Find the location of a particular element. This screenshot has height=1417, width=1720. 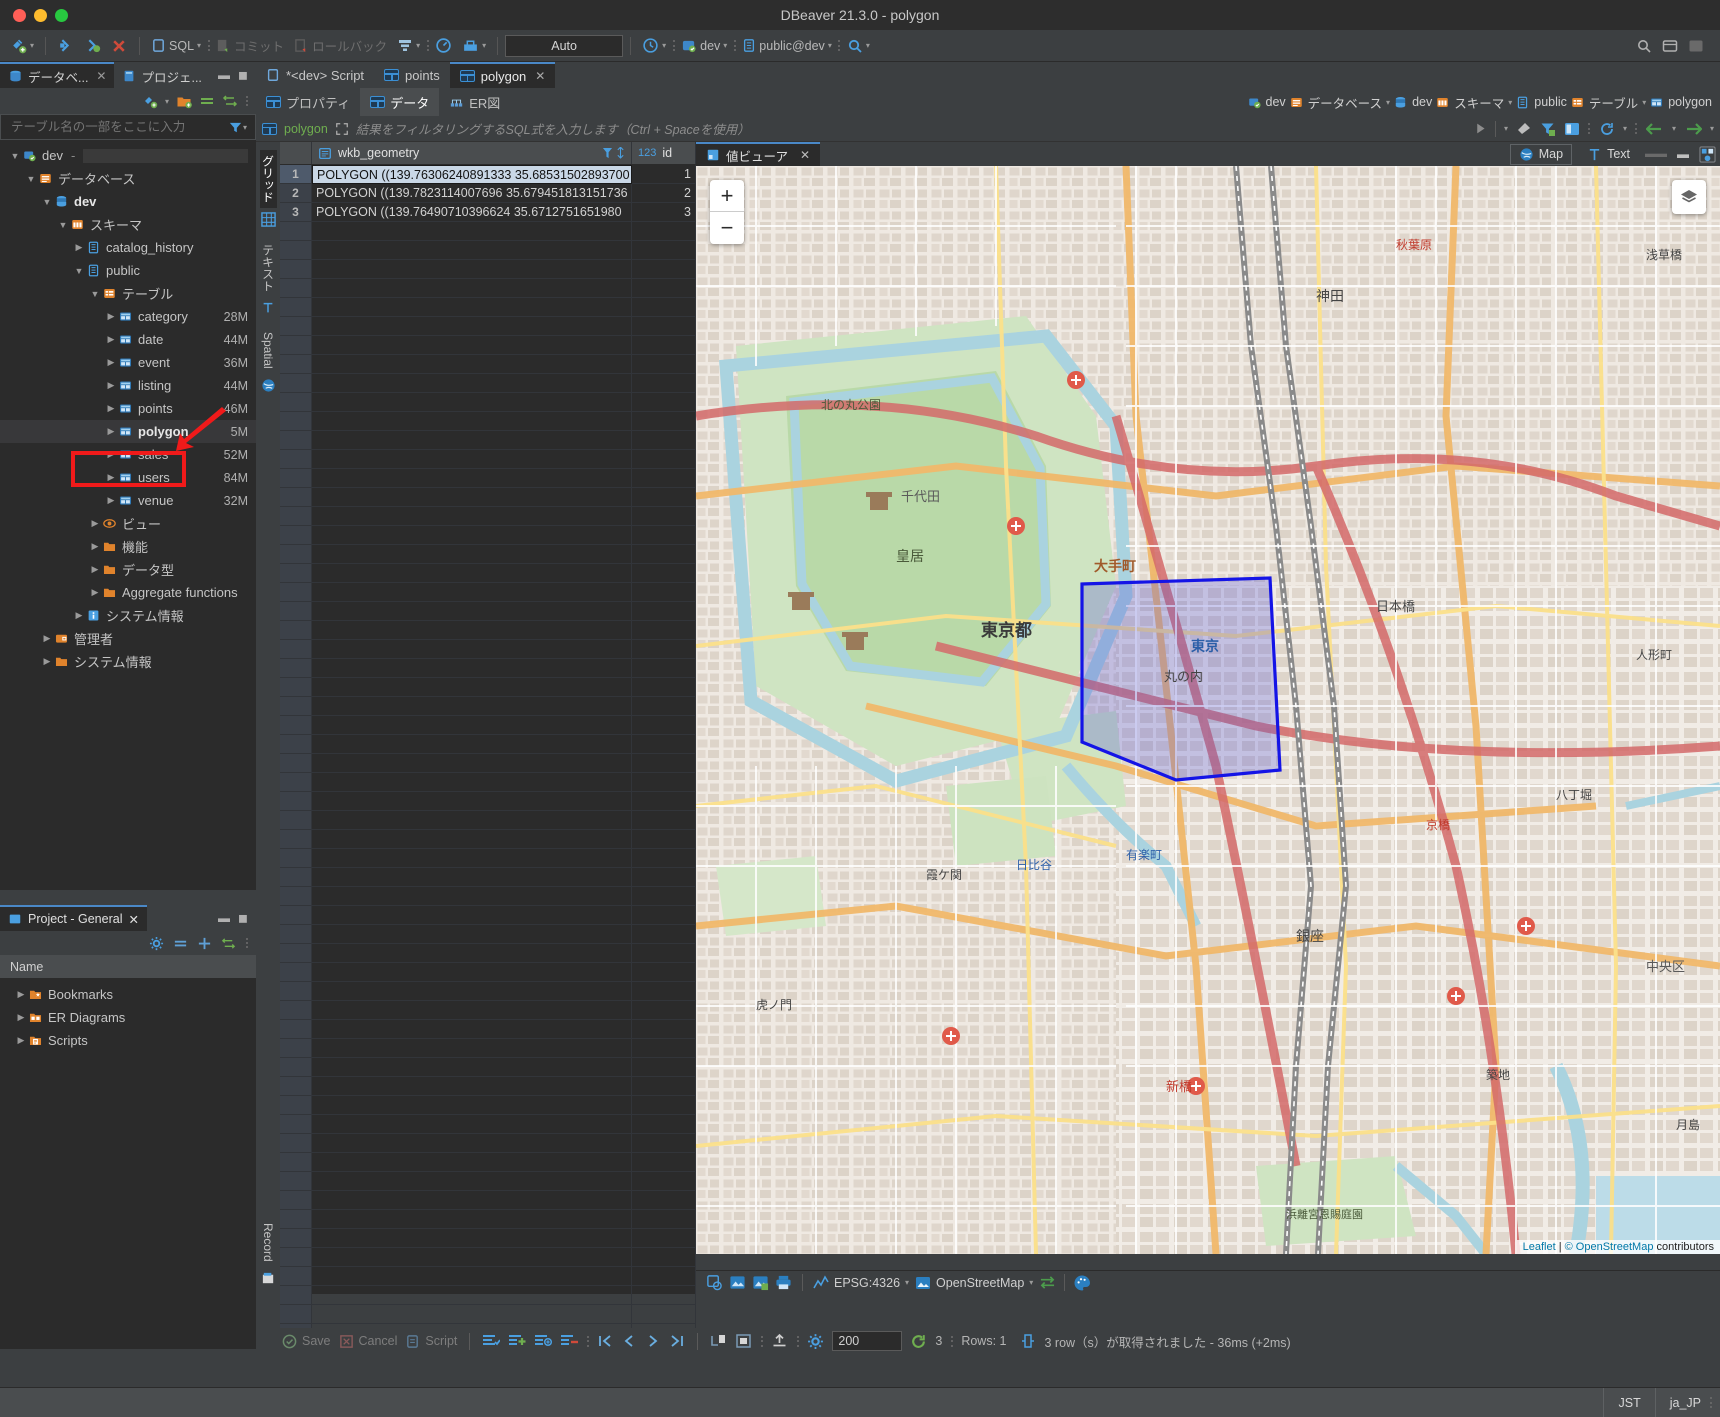

first-page-icon is located at coordinates (605, 1341).